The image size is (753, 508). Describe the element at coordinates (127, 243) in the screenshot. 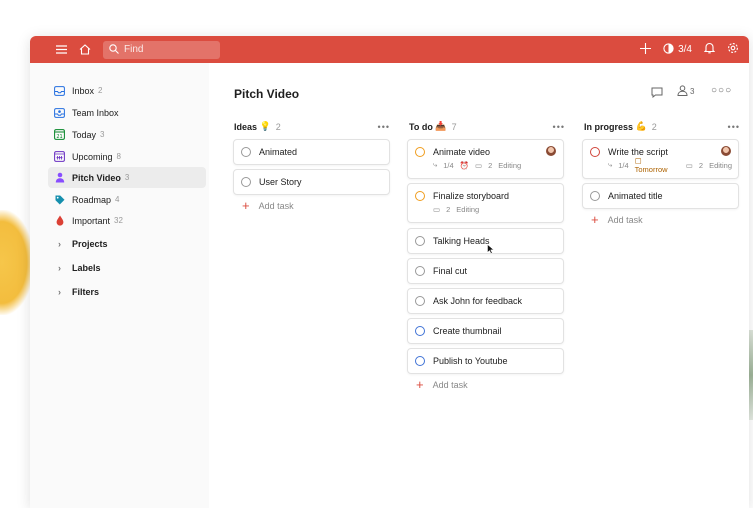

I see `sidebar-section-projects: › Projects` at that location.